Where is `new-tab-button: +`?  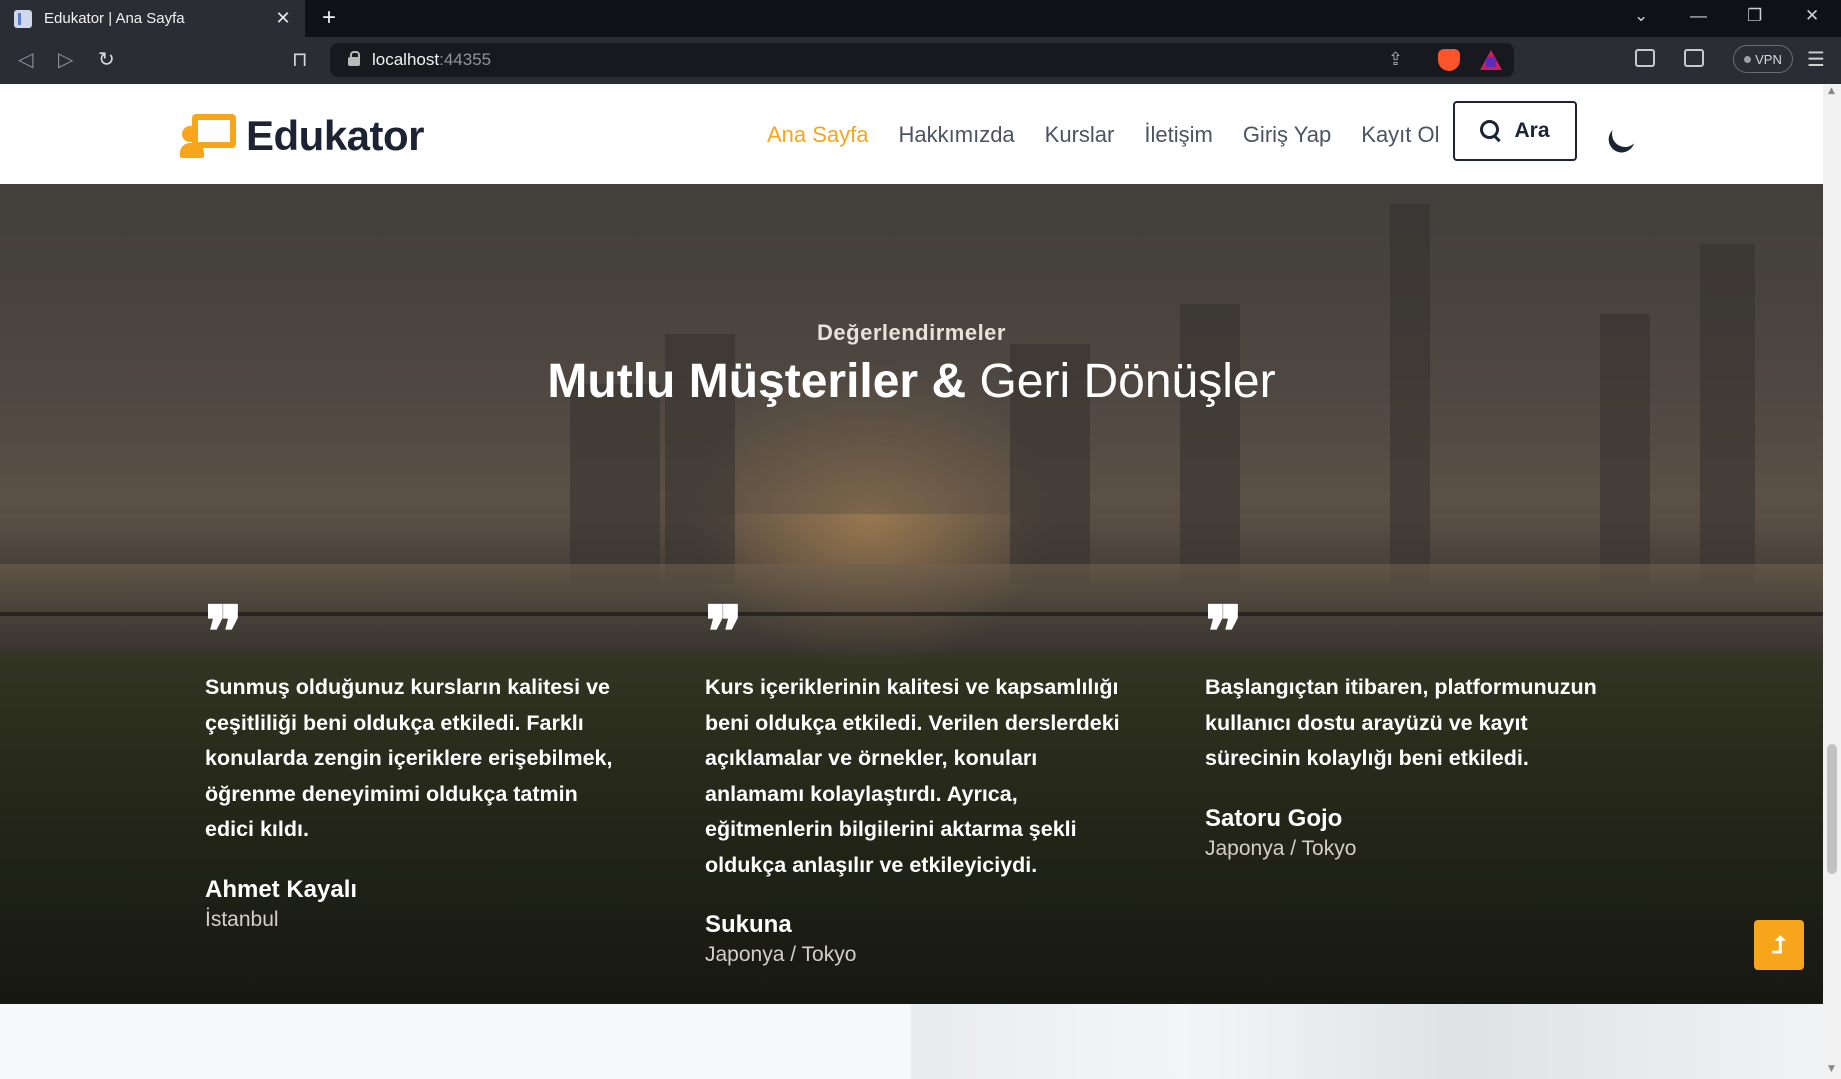 new-tab-button: + is located at coordinates (329, 18).